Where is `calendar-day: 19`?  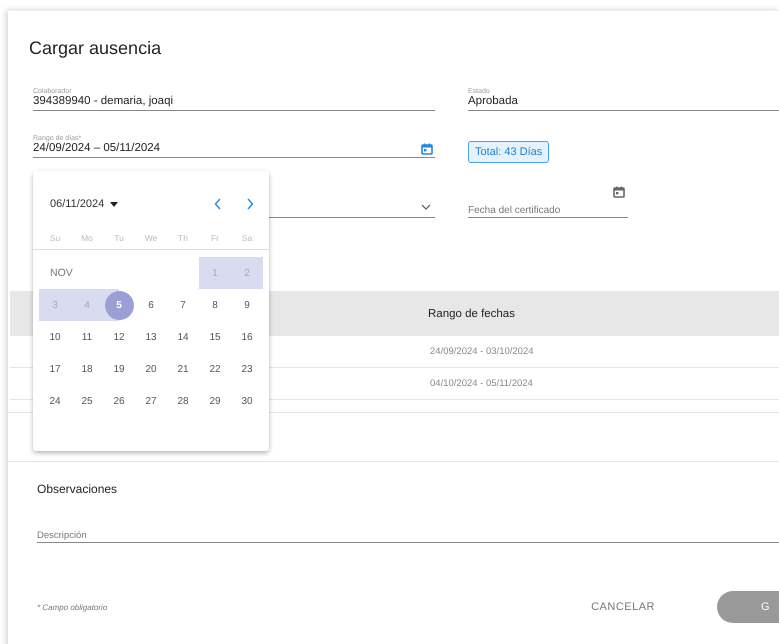
calendar-day: 19 is located at coordinates (119, 369).